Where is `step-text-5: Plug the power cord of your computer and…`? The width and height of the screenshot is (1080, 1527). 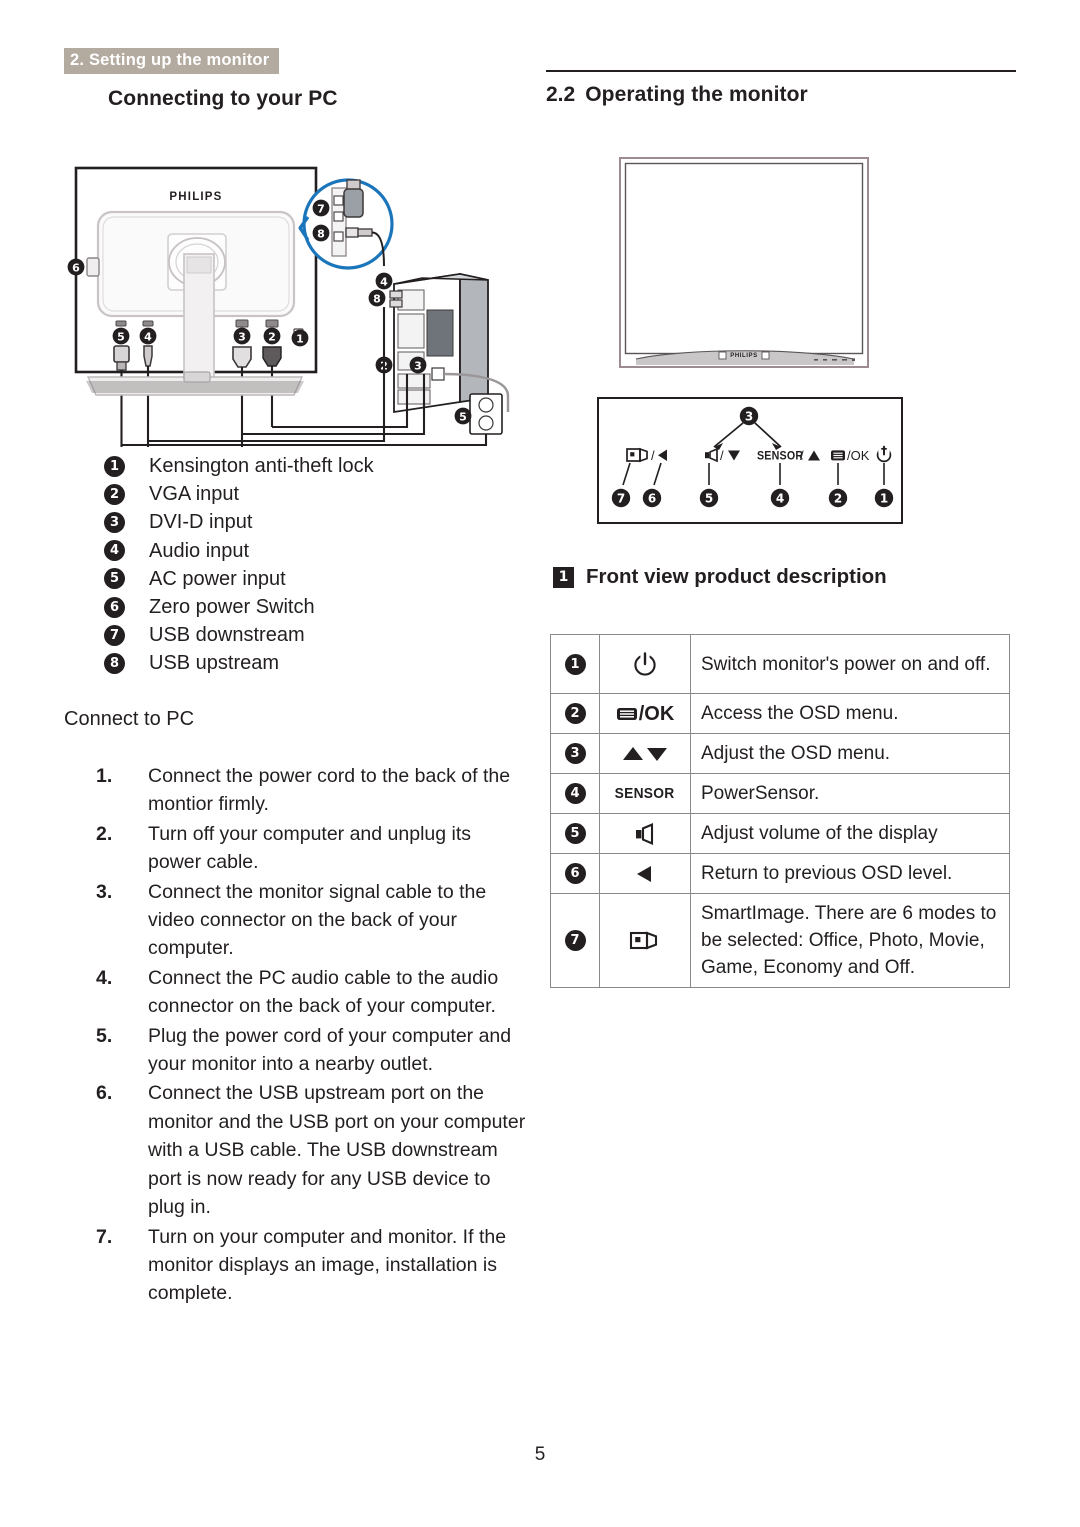 step-text-5: Plug the power cord of your computer and… is located at coordinates (330, 1050).